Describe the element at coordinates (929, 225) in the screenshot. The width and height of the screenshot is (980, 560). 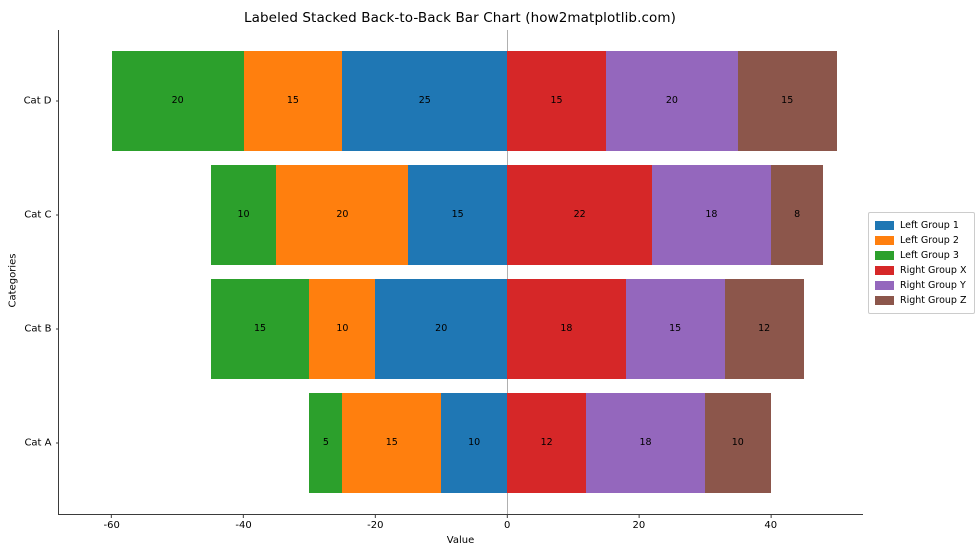
I see `legend-label: Left Group 1` at that location.